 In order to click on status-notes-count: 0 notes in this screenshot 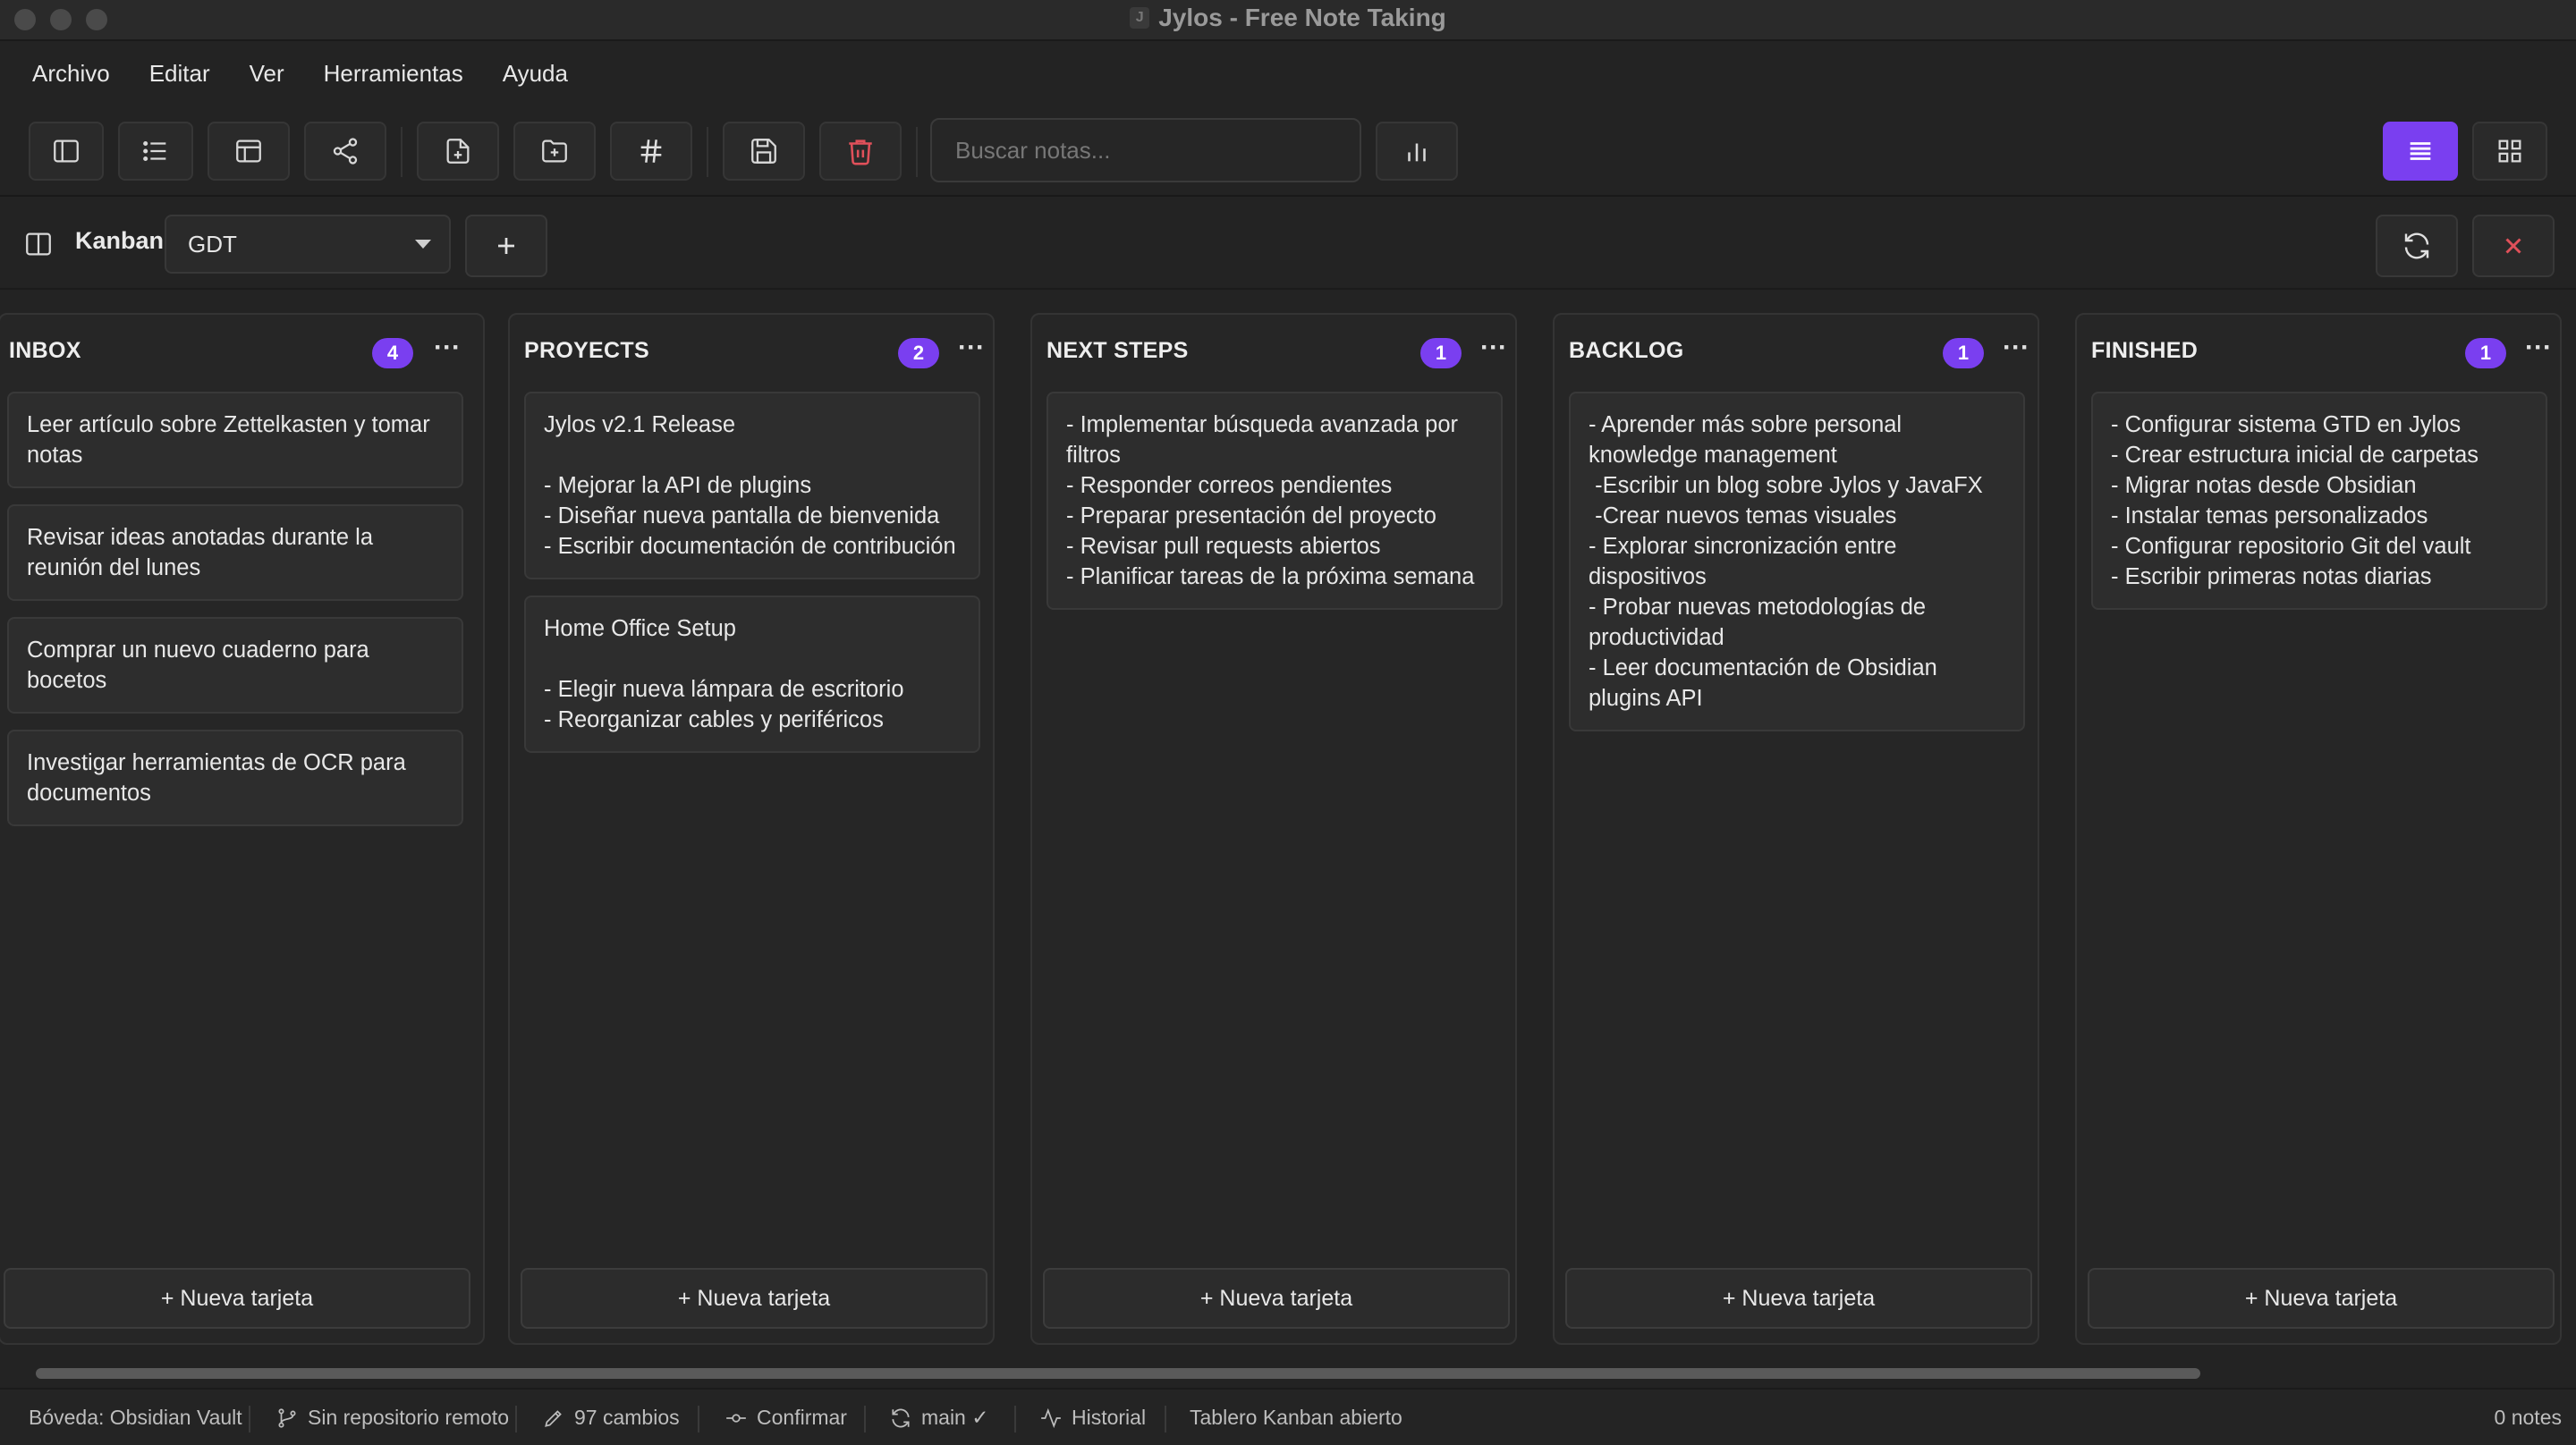, I will do `click(2528, 1418)`.